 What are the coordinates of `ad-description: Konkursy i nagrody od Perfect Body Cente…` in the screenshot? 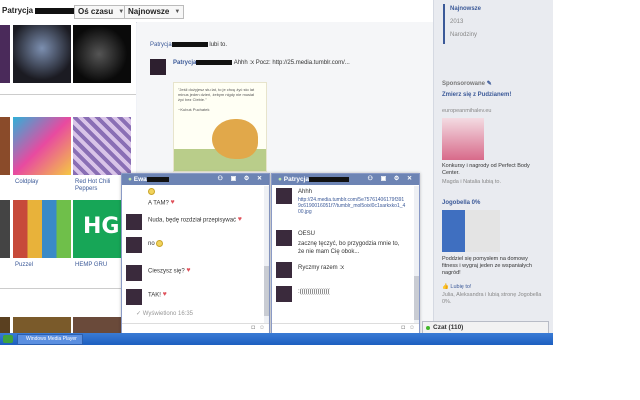 It's located at (486, 169).